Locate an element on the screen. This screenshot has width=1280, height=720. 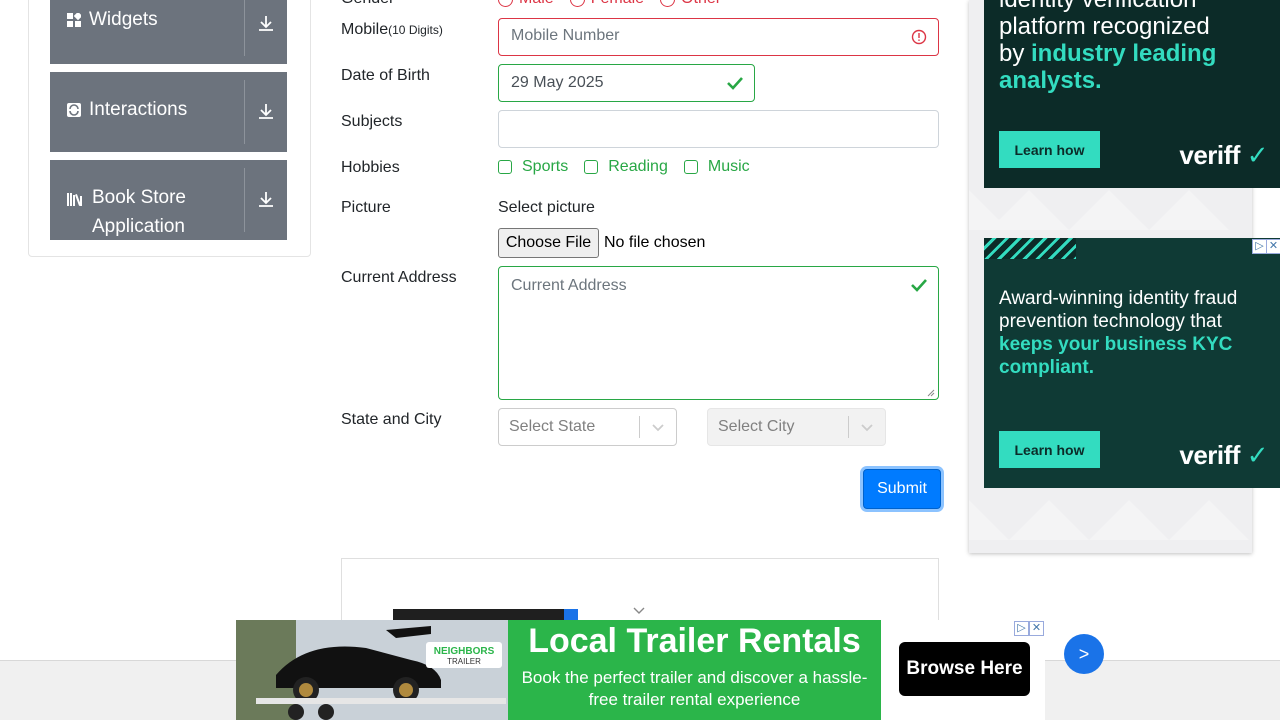
gender-radio-other: Other is located at coordinates (690, 4).